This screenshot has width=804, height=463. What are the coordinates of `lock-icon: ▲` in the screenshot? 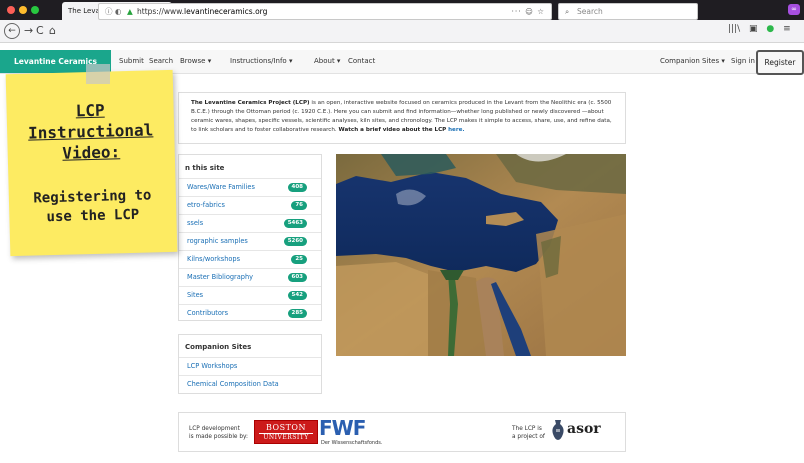 It's located at (130, 11).